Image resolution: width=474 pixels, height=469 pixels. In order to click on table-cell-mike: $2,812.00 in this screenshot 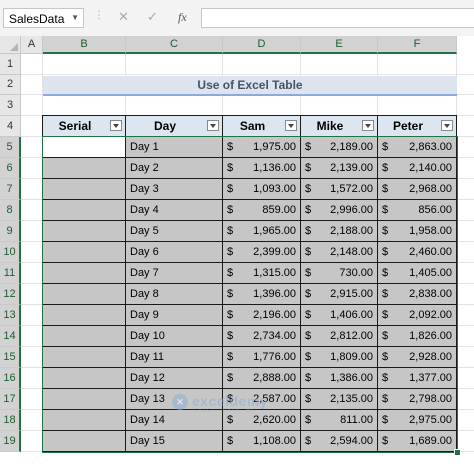, I will do `click(339, 336)`.